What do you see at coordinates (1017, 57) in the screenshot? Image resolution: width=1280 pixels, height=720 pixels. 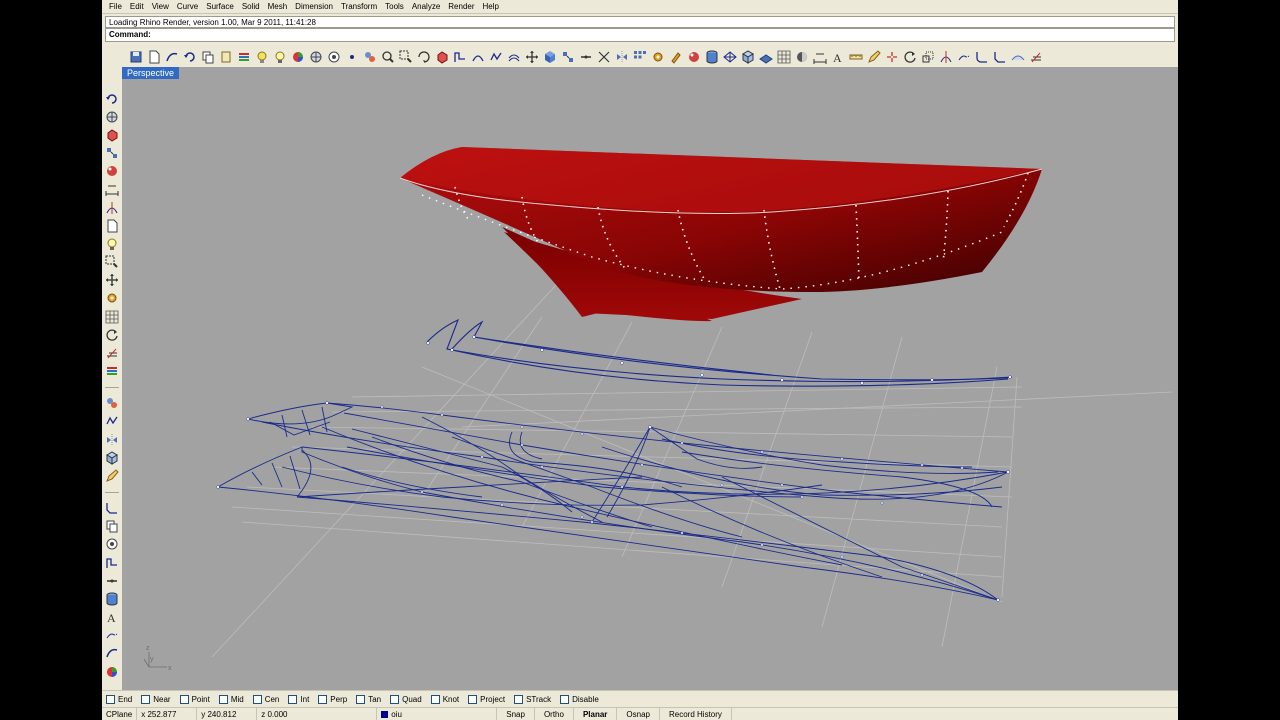 I see `surface-icon` at bounding box center [1017, 57].